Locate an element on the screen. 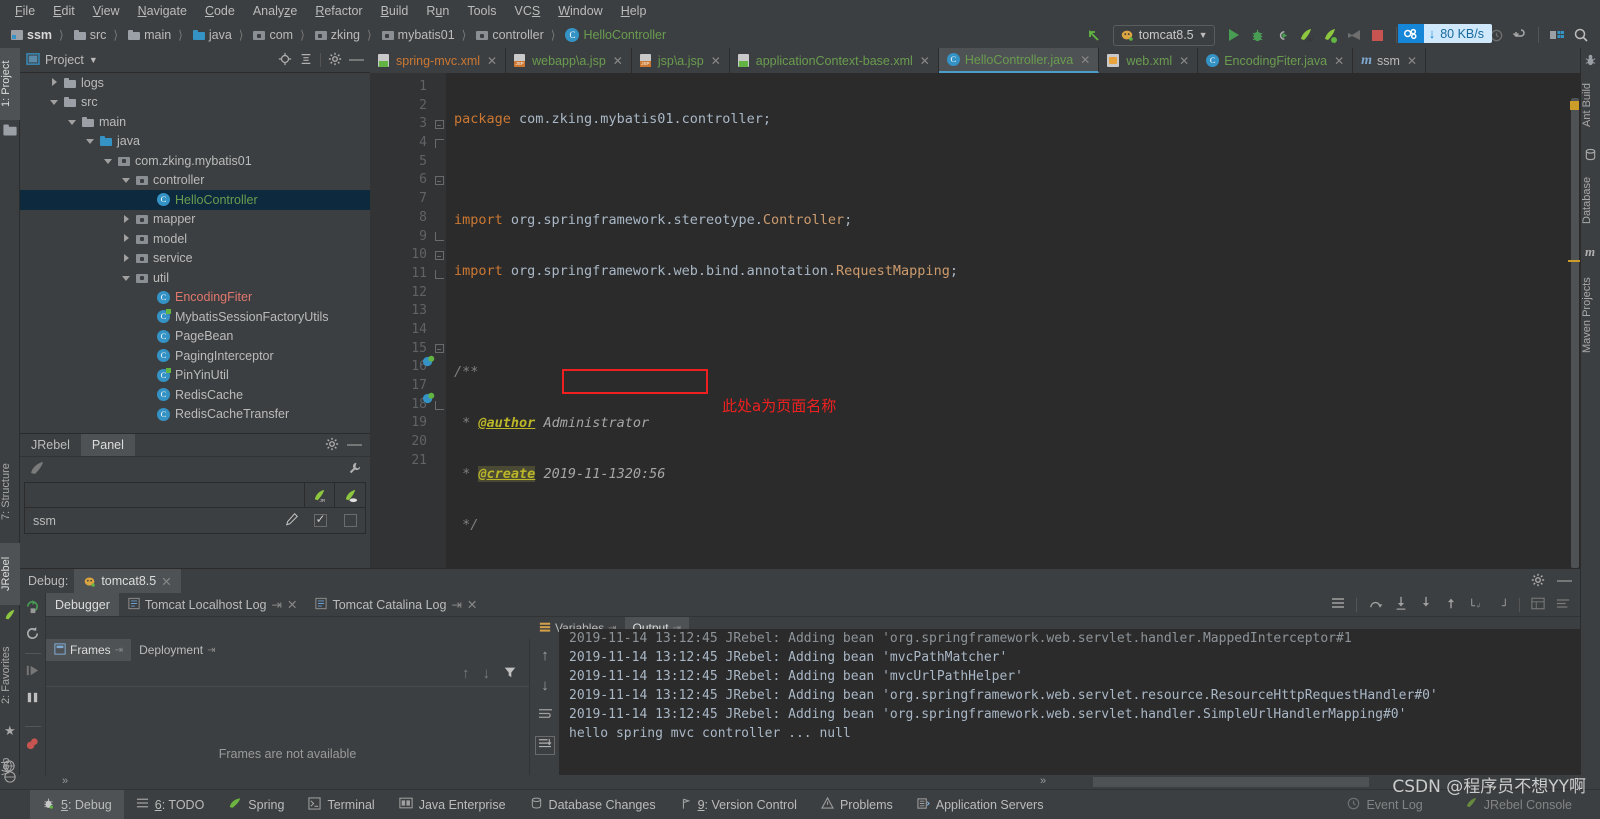 Image resolution: width=1600 pixels, height=819 pixels. scrollbar-thumb is located at coordinates (1575, 333).